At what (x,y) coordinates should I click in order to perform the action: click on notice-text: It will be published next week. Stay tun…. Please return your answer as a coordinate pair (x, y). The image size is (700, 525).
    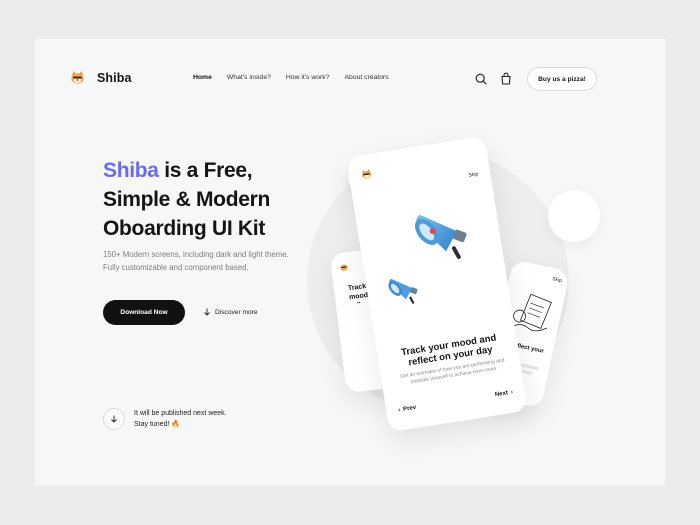
    Looking at the image, I should click on (180, 419).